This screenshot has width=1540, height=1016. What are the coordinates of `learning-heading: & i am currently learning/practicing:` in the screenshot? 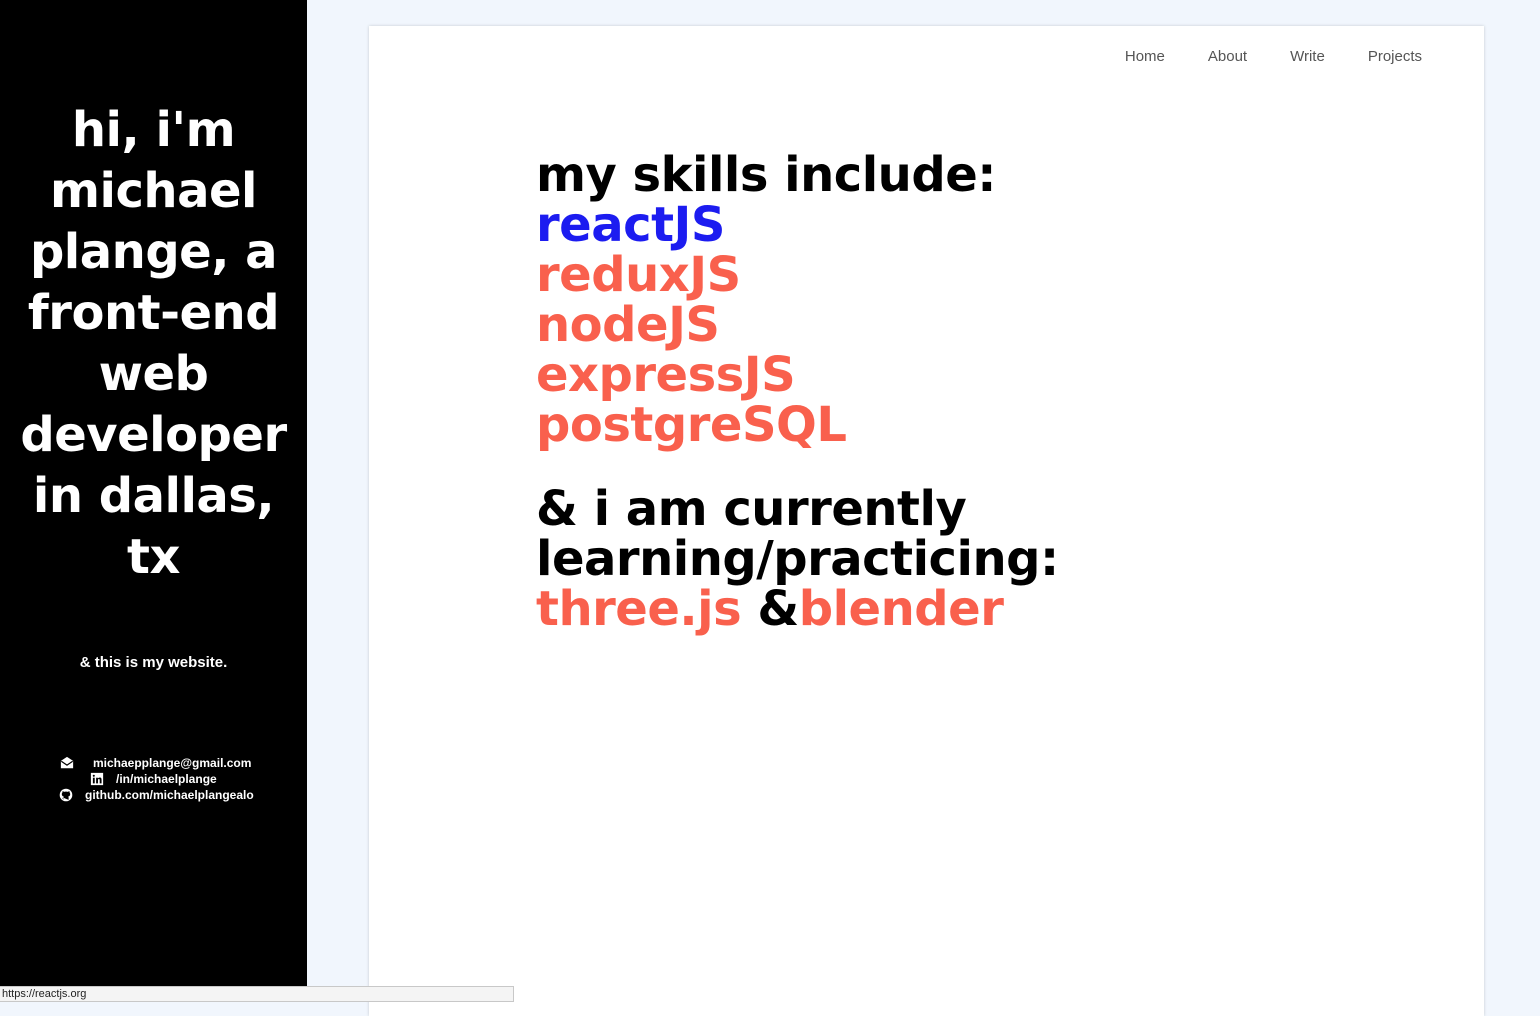 It's located at (797, 534).